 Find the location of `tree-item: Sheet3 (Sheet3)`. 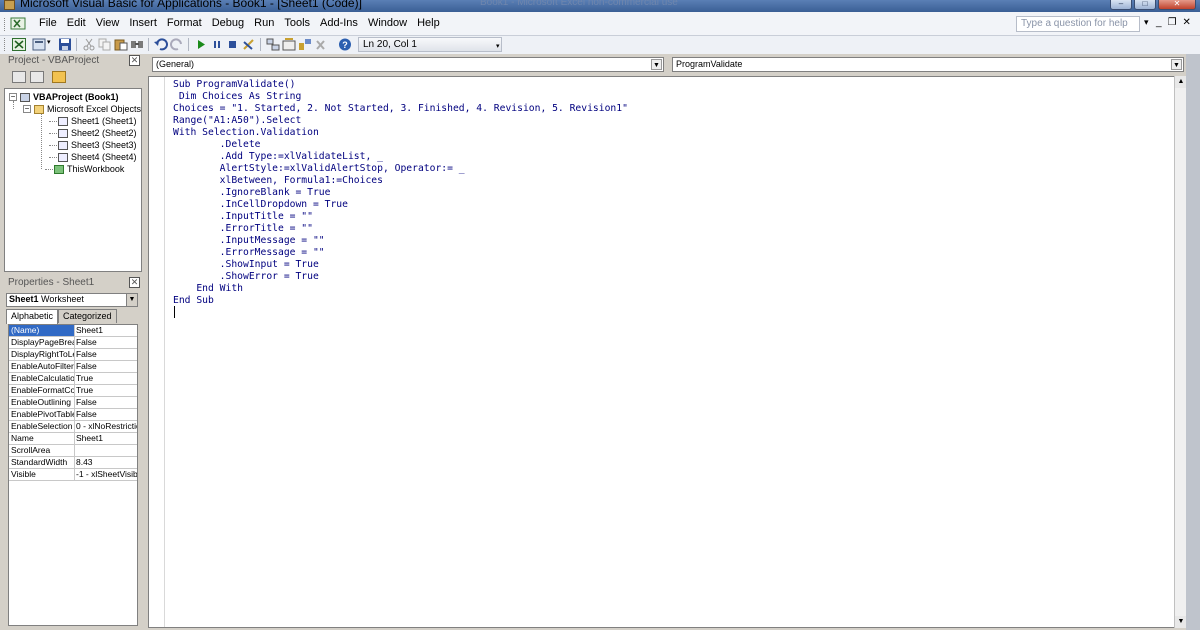

tree-item: Sheet3 (Sheet3) is located at coordinates (93, 145).